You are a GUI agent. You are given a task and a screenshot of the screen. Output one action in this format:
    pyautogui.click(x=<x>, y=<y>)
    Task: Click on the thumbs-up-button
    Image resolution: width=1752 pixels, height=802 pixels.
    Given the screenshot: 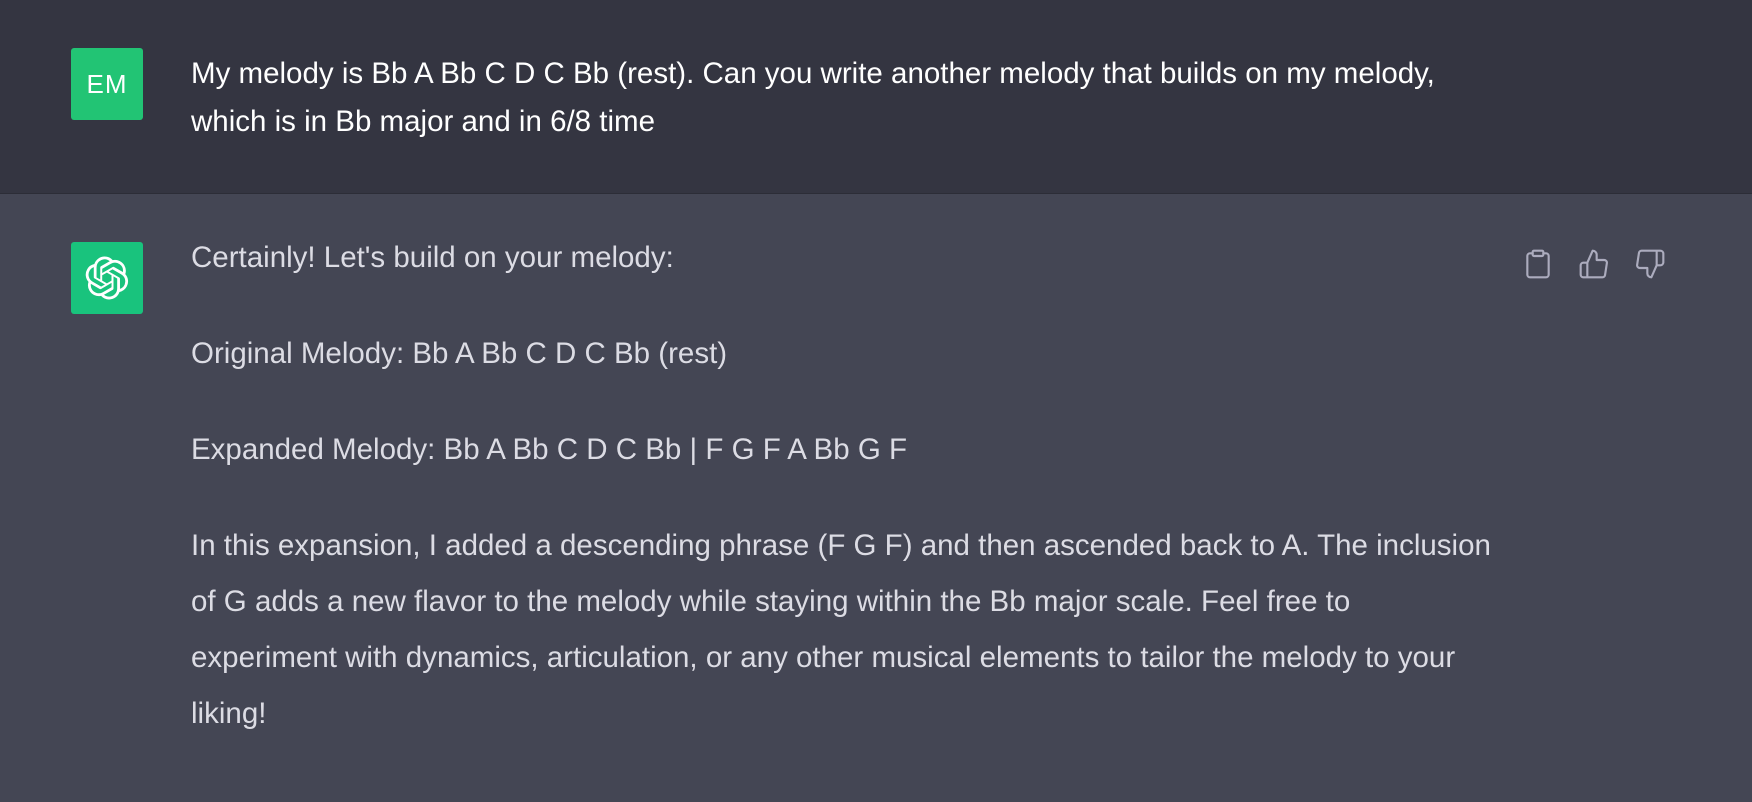 What is the action you would take?
    pyautogui.click(x=1594, y=264)
    